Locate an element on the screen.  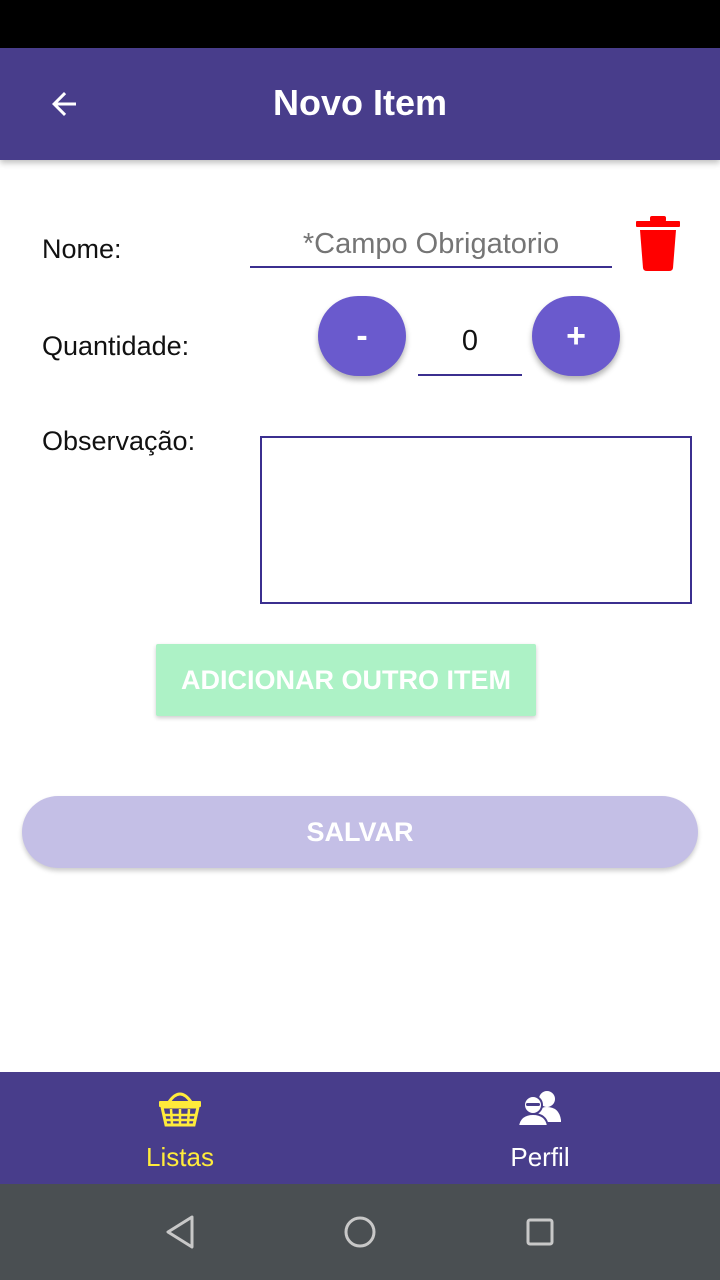
nav-label-listas: Listas is located at coordinates (180, 1157).